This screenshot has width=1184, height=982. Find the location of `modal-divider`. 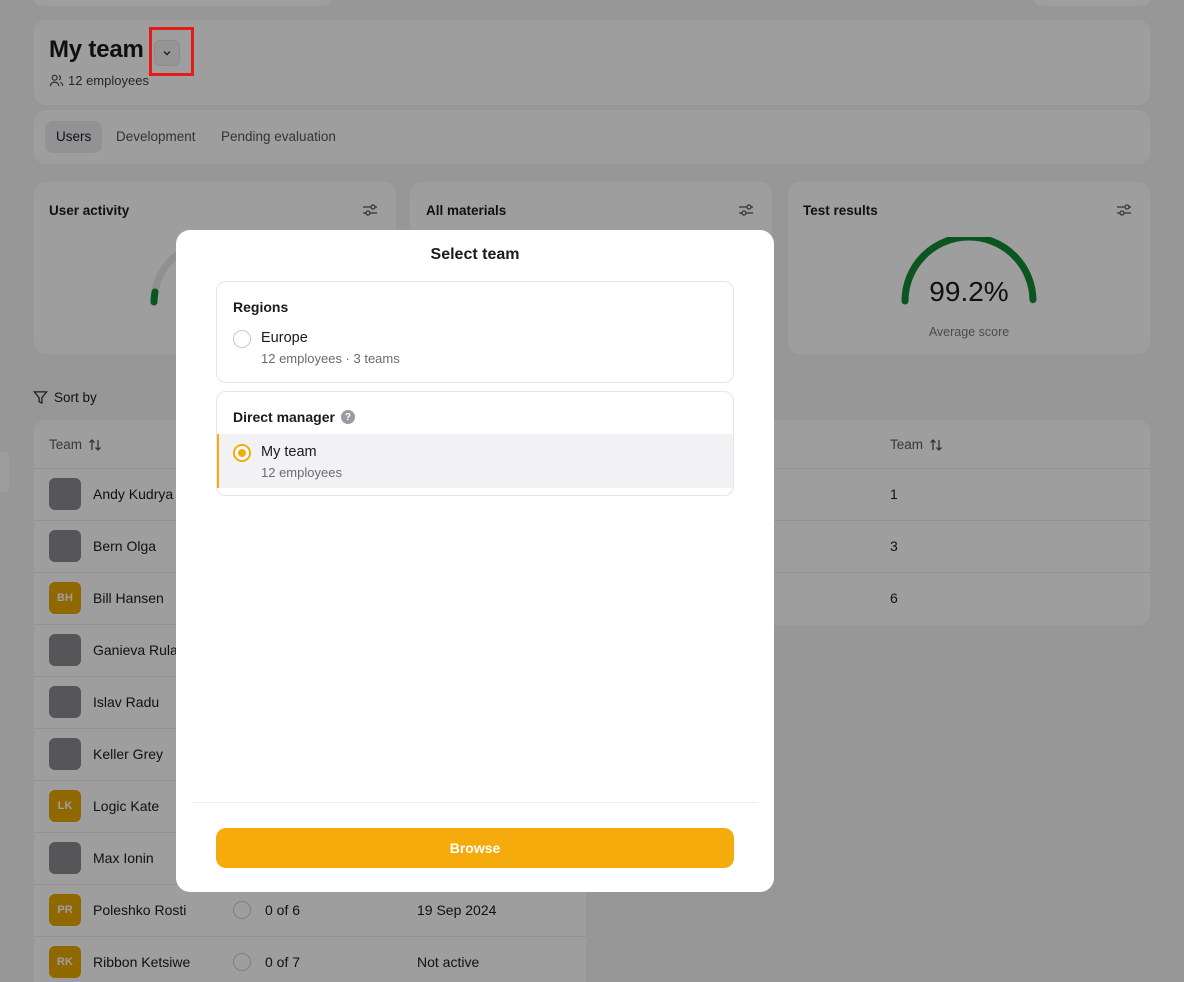

modal-divider is located at coordinates (475, 802).